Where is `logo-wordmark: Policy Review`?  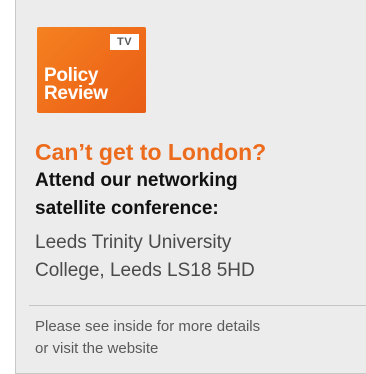 logo-wordmark: Policy Review is located at coordinates (76, 85).